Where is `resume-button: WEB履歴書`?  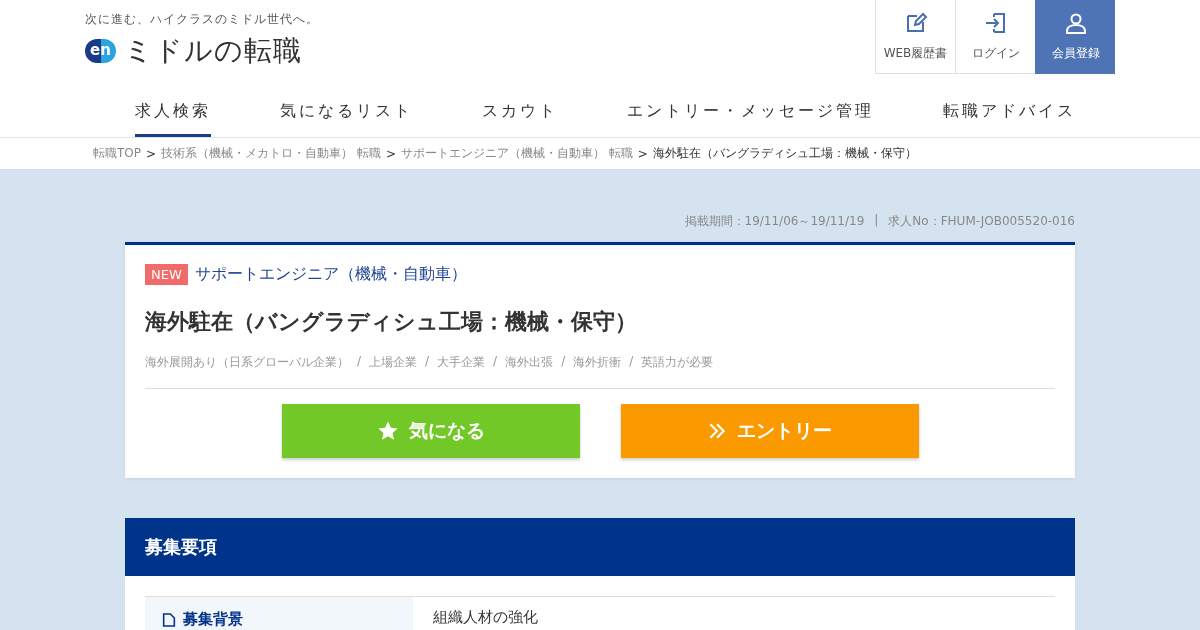
resume-button: WEB履歴書 is located at coordinates (915, 37).